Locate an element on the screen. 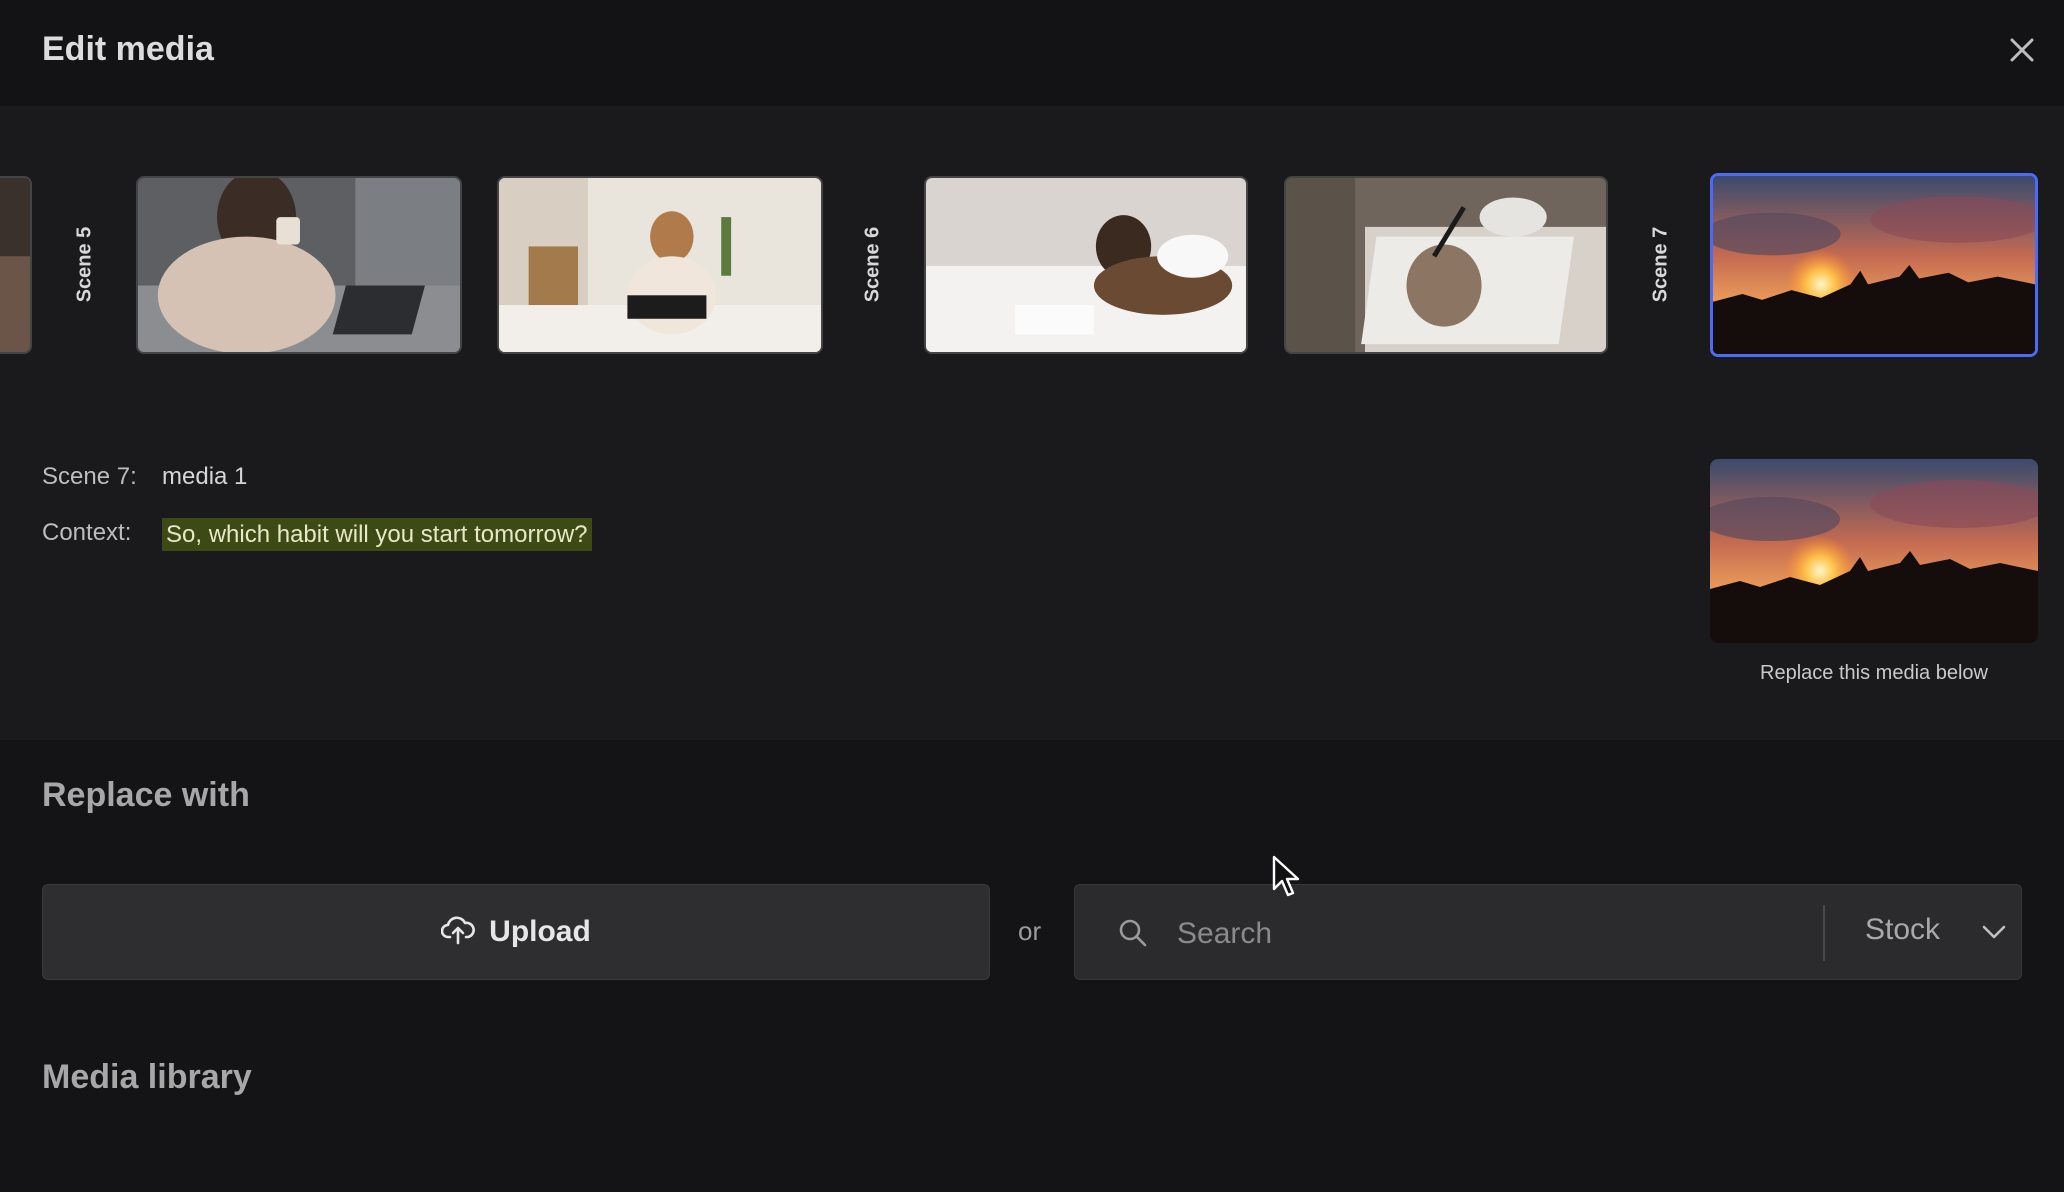  upload-button: Upload is located at coordinates (516, 932).